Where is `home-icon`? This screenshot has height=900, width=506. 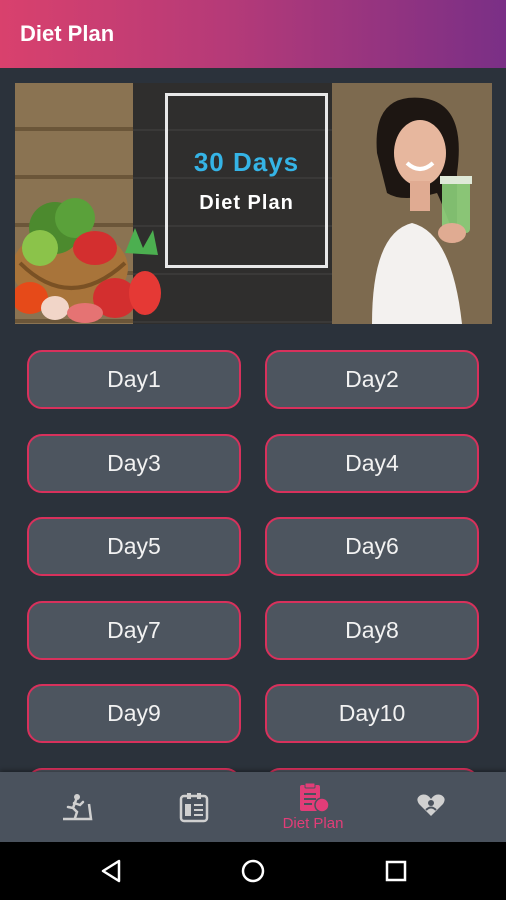 home-icon is located at coordinates (253, 871).